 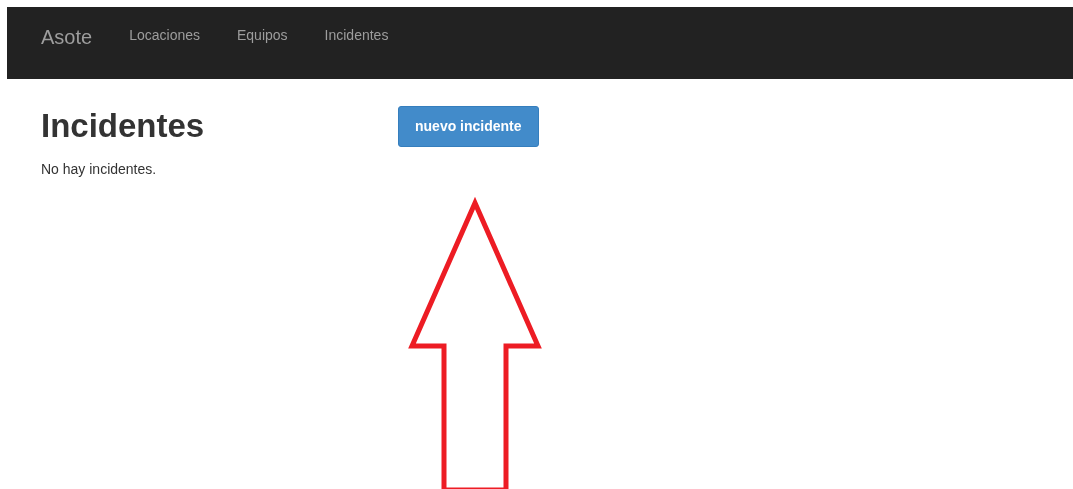 I want to click on nav-link: Locaciones, so click(x=164, y=35).